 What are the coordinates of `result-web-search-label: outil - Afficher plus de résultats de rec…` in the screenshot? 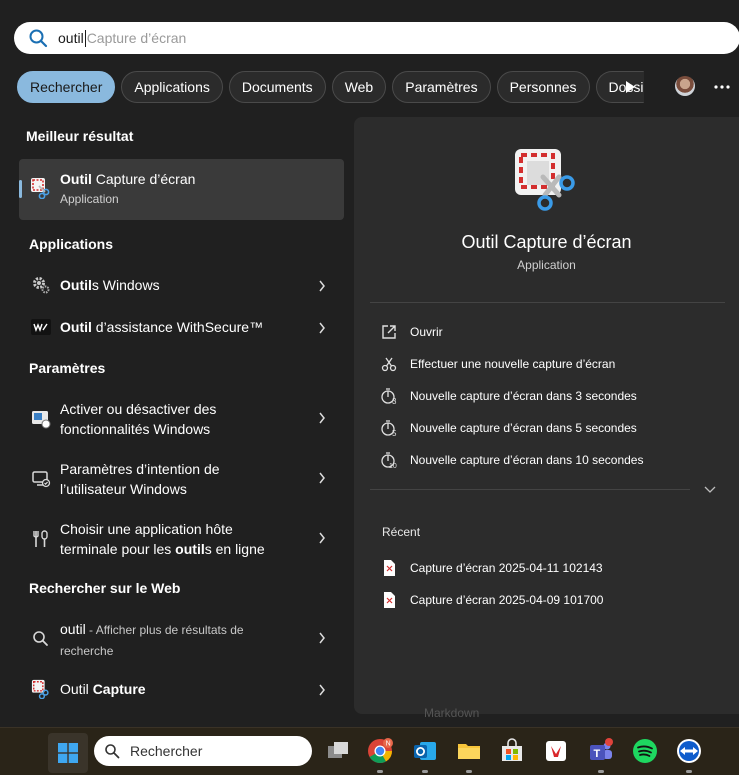 It's located at (152, 639).